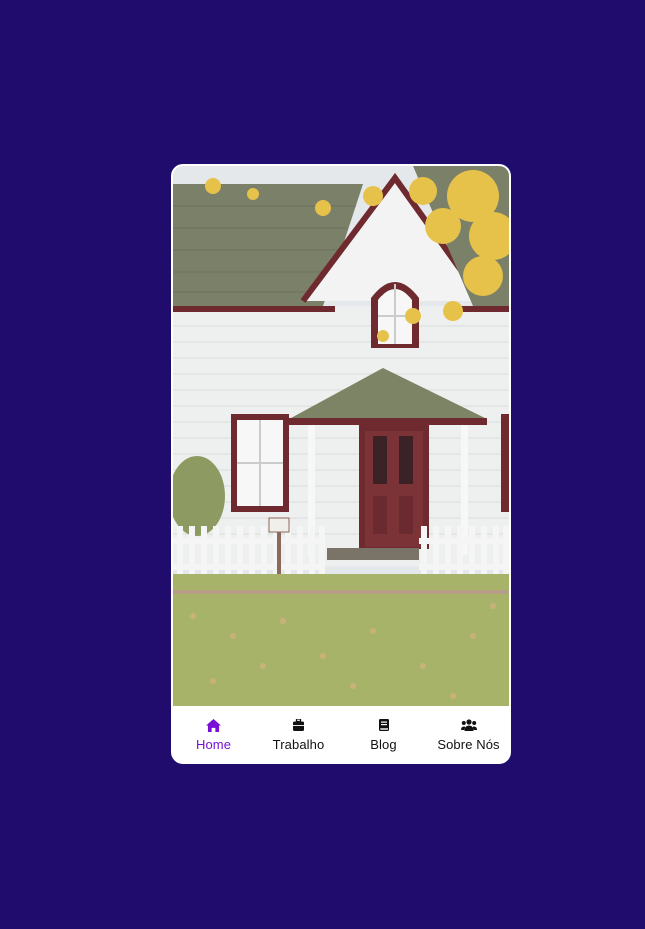 The image size is (645, 929). What do you see at coordinates (468, 725) in the screenshot?
I see `users-icon` at bounding box center [468, 725].